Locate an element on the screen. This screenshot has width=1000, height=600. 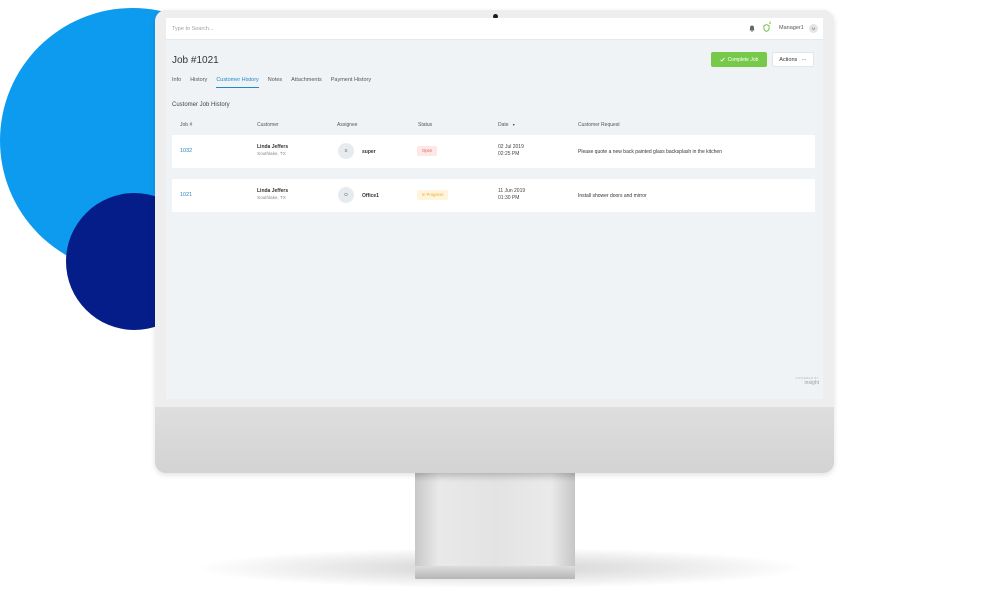
actions-button: Actions ··· is located at coordinates (793, 59).